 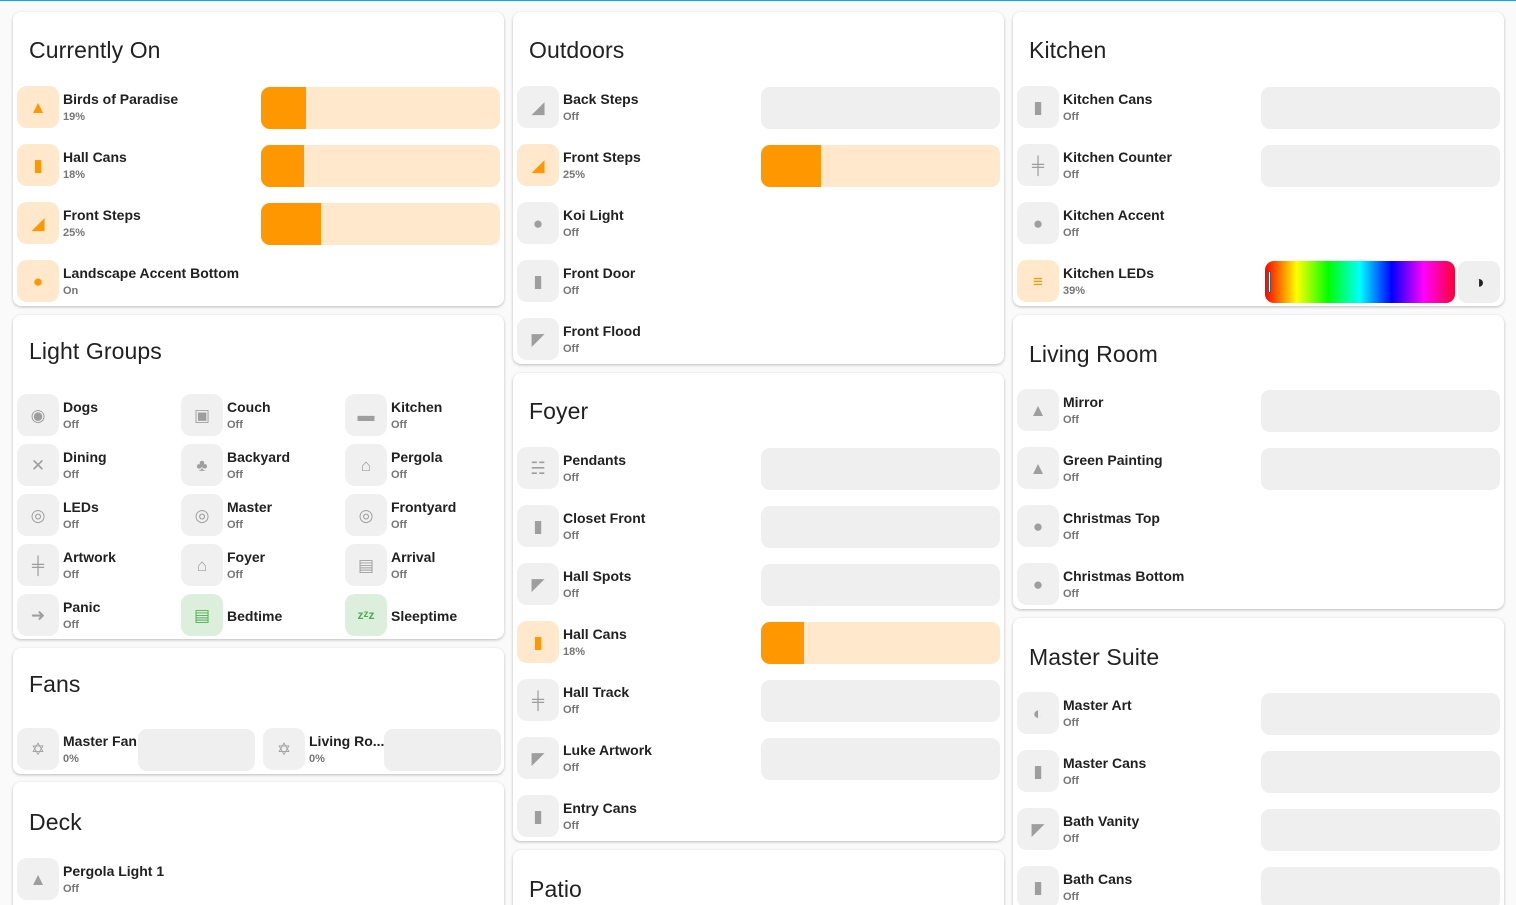 What do you see at coordinates (758, 527) in the screenshot?
I see `foyer-row: ▮ Closet Front Off` at bounding box center [758, 527].